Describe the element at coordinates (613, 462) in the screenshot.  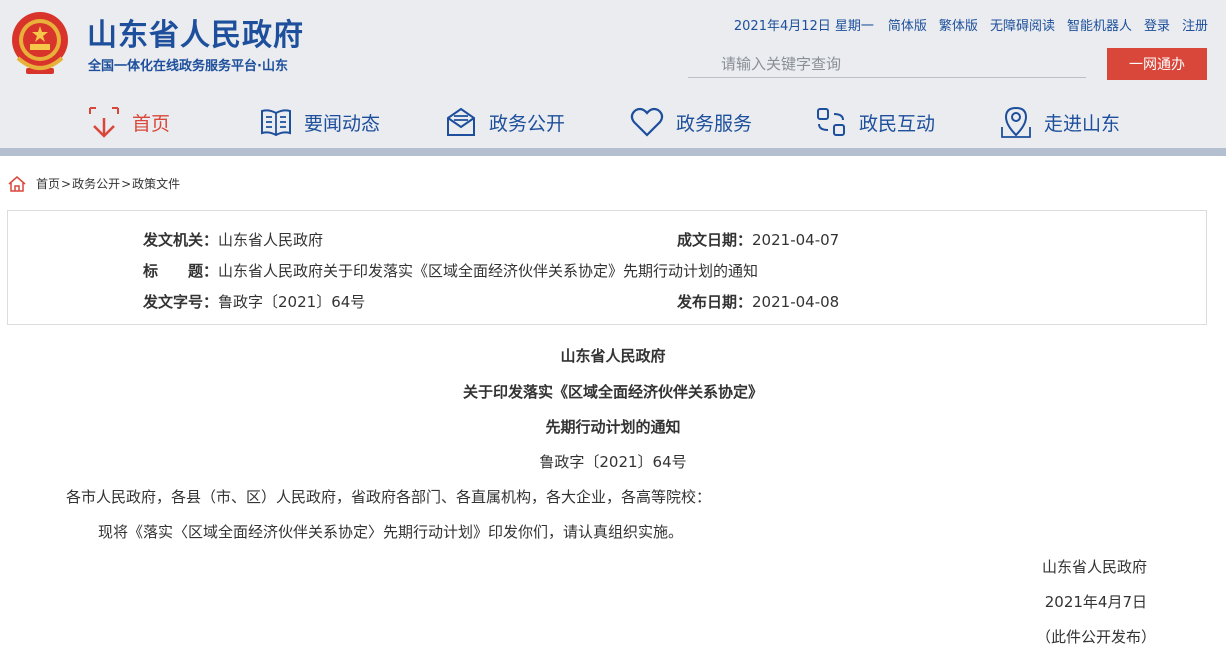
I see `article-doc-number: 鲁政字〔2021〕64号` at that location.